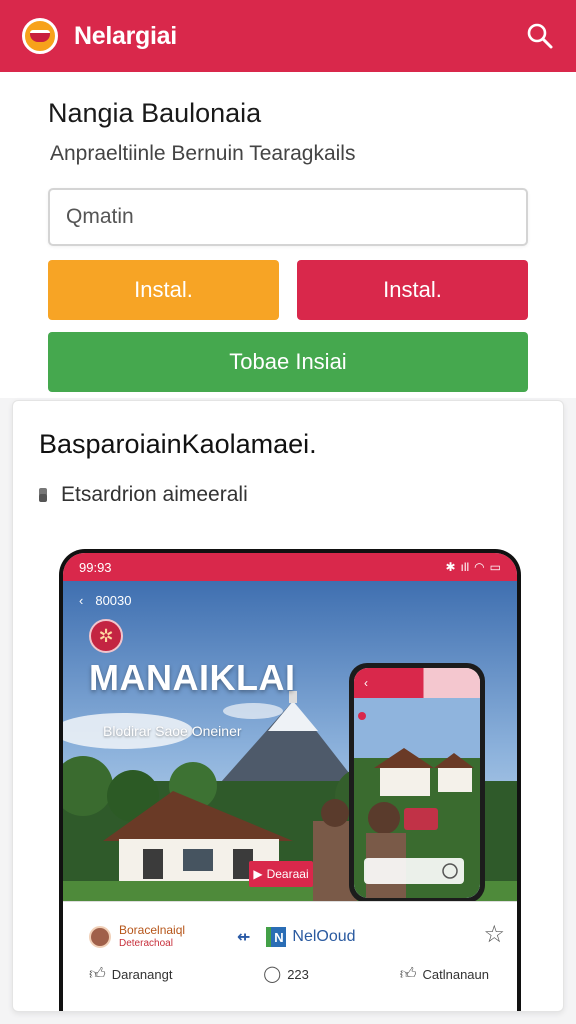  What do you see at coordinates (95, 567) in the screenshot?
I see `phone-time: 99:93` at bounding box center [95, 567].